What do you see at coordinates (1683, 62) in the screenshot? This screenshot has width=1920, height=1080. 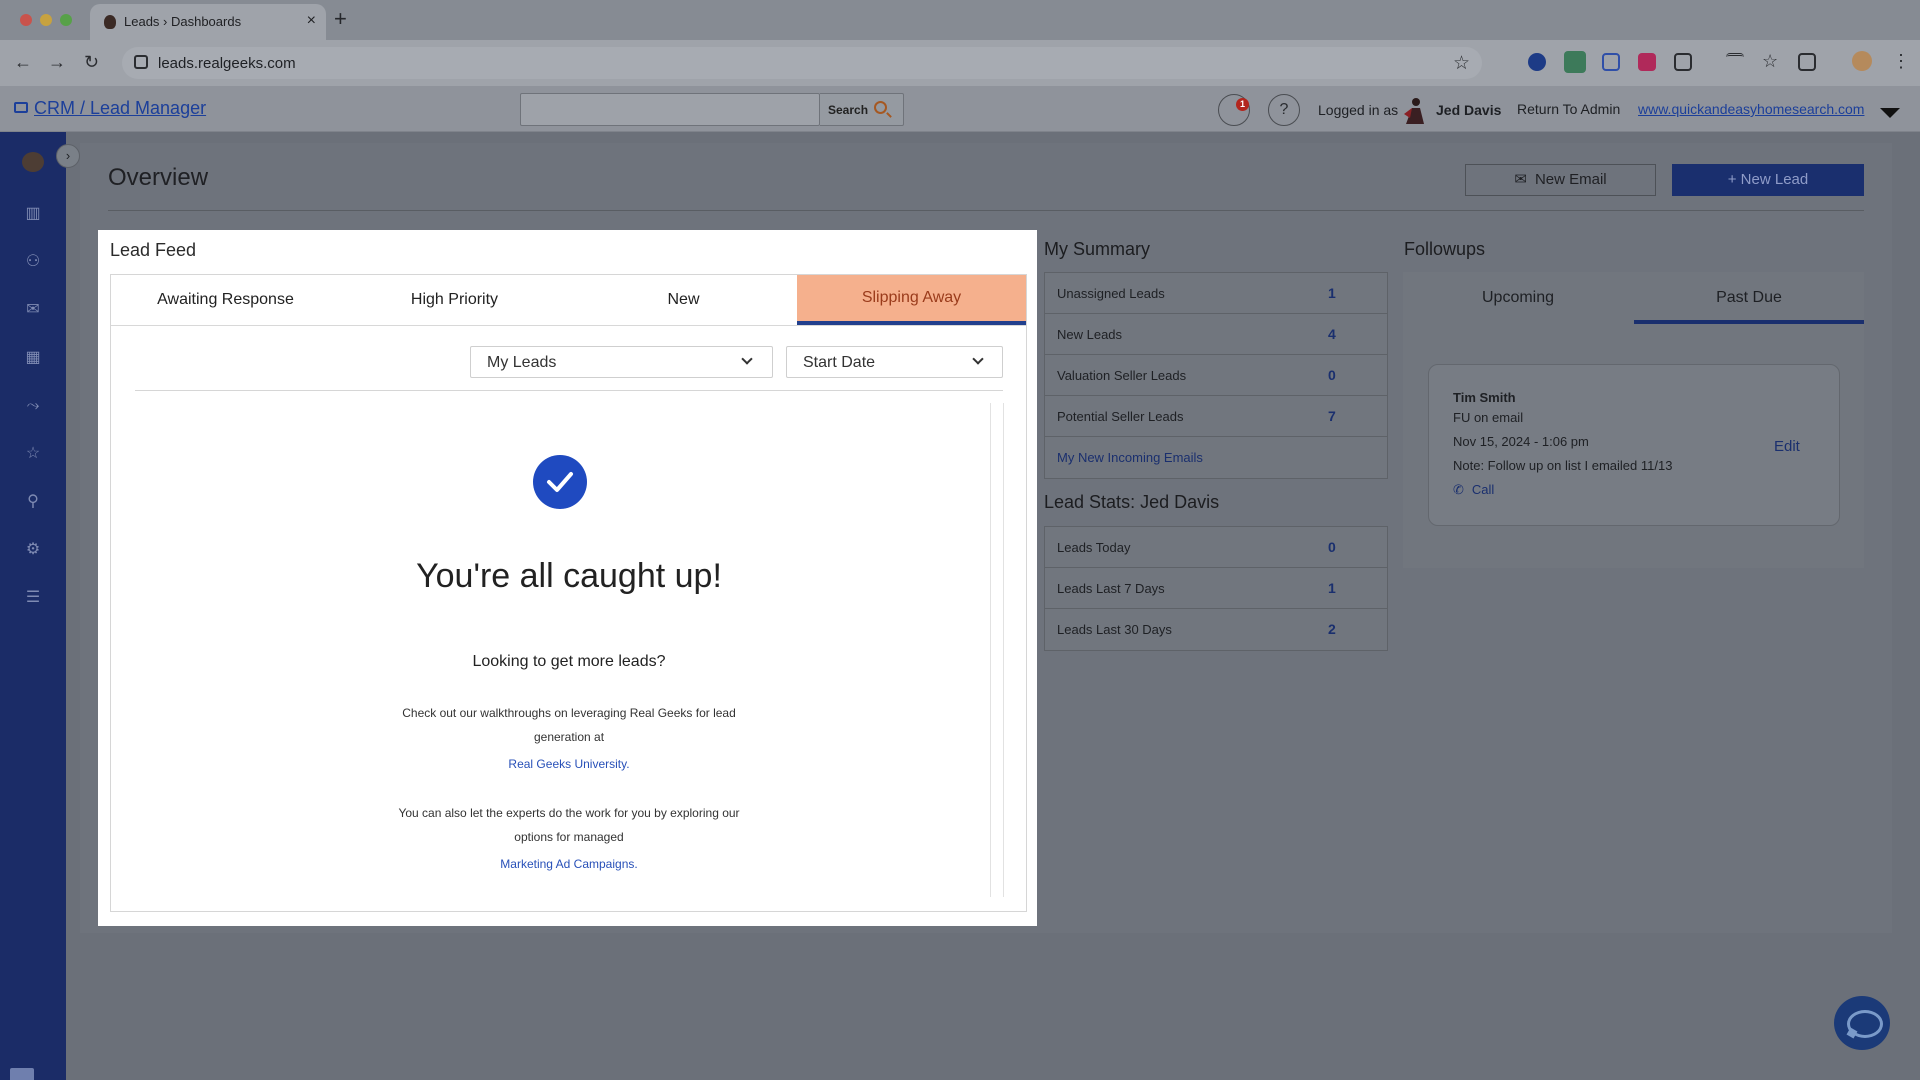 I see `puzzle-extension-icon` at bounding box center [1683, 62].